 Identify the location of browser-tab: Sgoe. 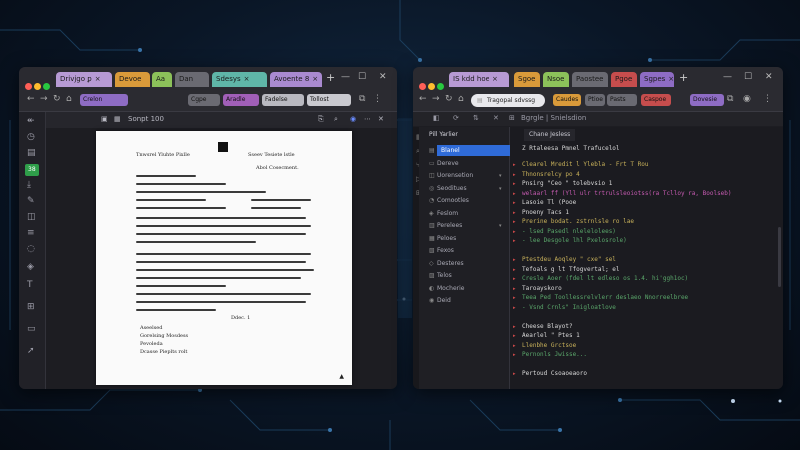
(527, 79).